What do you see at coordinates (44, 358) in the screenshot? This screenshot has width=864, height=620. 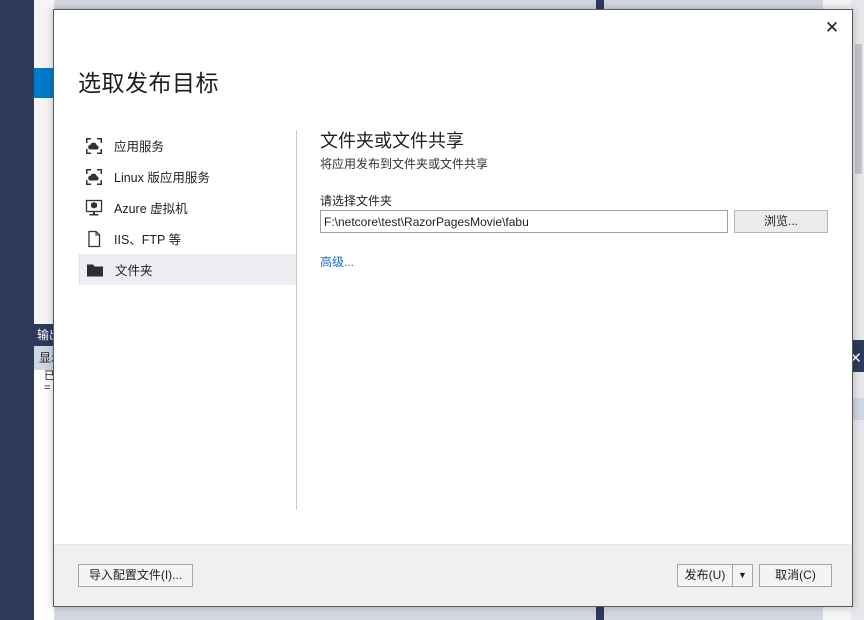 I see `output-window-toolbar: 显示` at bounding box center [44, 358].